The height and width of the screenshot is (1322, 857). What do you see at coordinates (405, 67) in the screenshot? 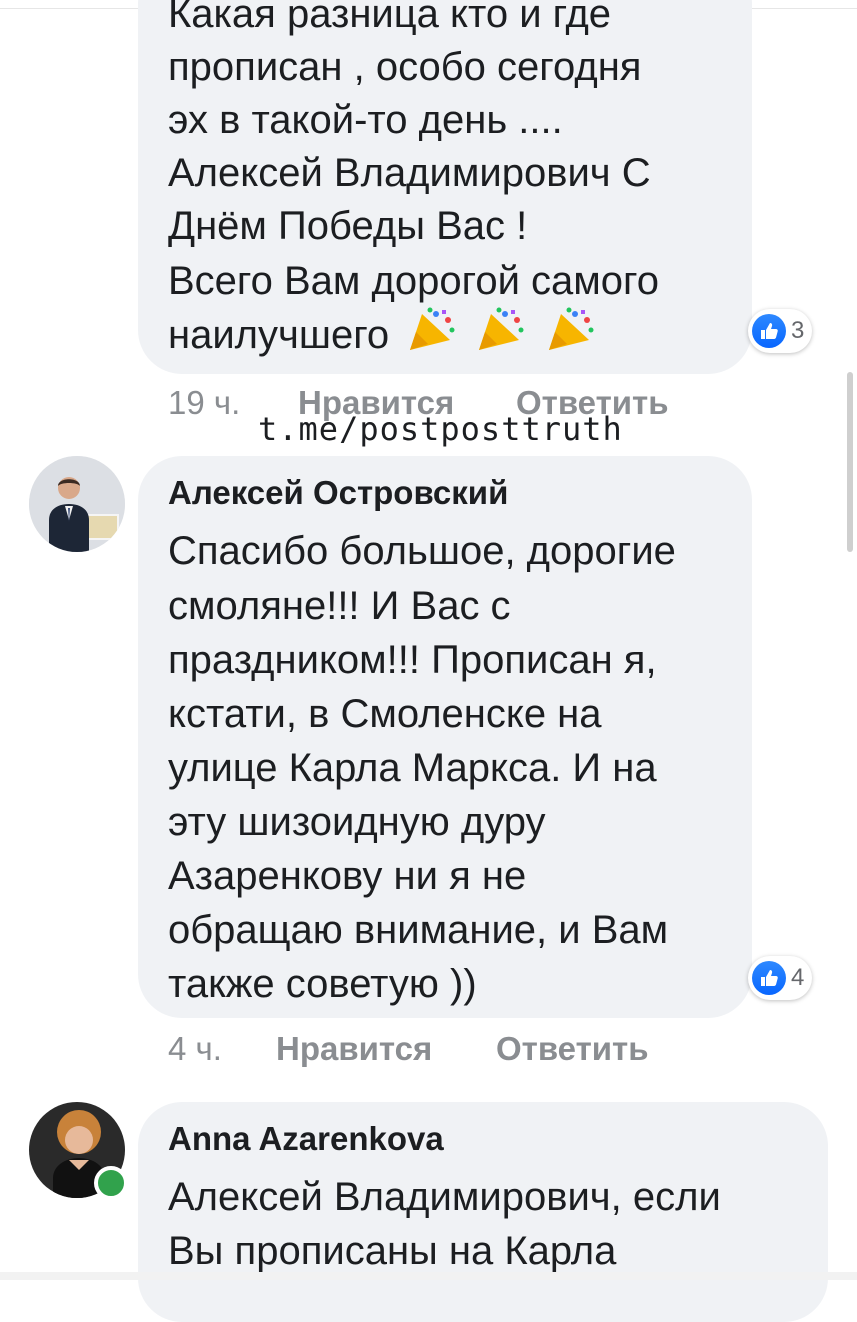
I see `comment-text-line: прописан , особо сегодня` at bounding box center [405, 67].